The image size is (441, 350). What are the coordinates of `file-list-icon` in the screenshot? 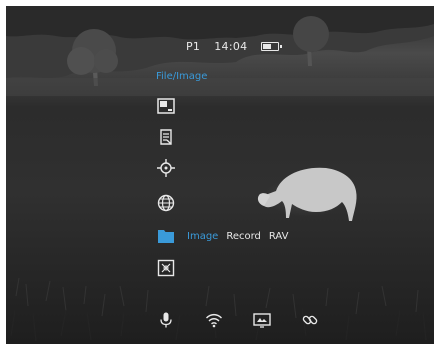 It's located at (166, 137).